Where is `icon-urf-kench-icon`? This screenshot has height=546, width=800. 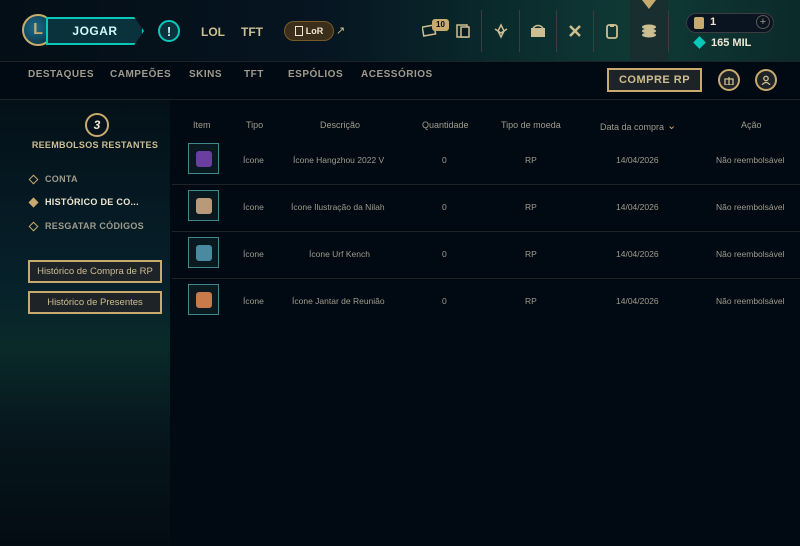
icon-urf-kench-icon is located at coordinates (203, 252).